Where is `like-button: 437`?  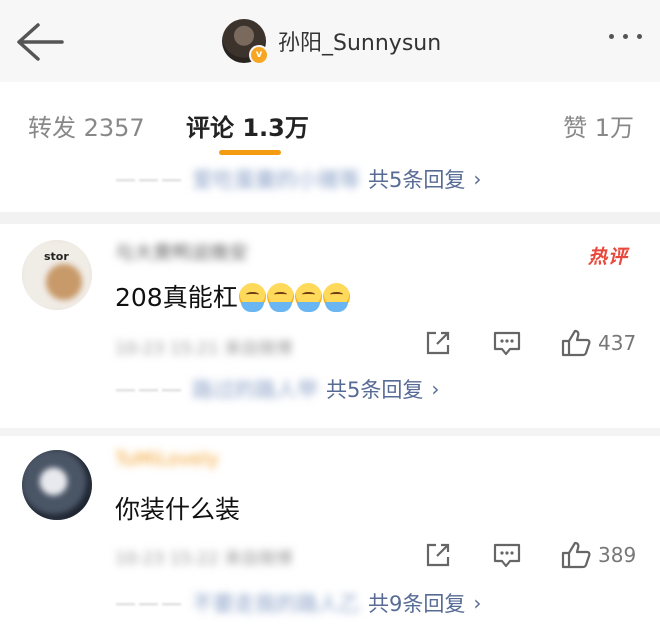
like-button: 437 is located at coordinates (598, 343).